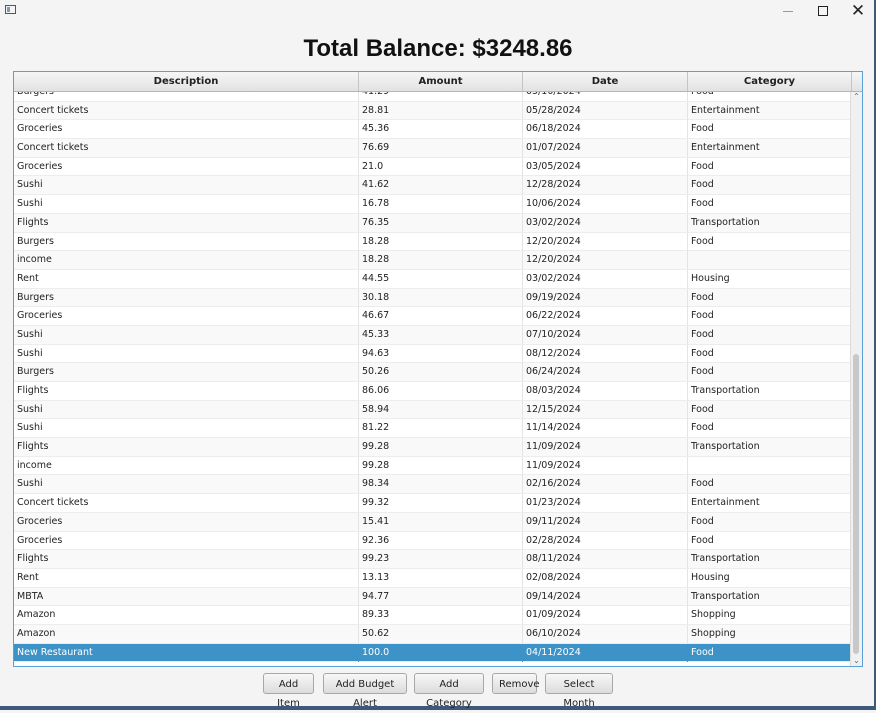  Describe the element at coordinates (432, 541) in the screenshot. I see `table-row: Groceries 92.36 02/28/2024 Food` at that location.